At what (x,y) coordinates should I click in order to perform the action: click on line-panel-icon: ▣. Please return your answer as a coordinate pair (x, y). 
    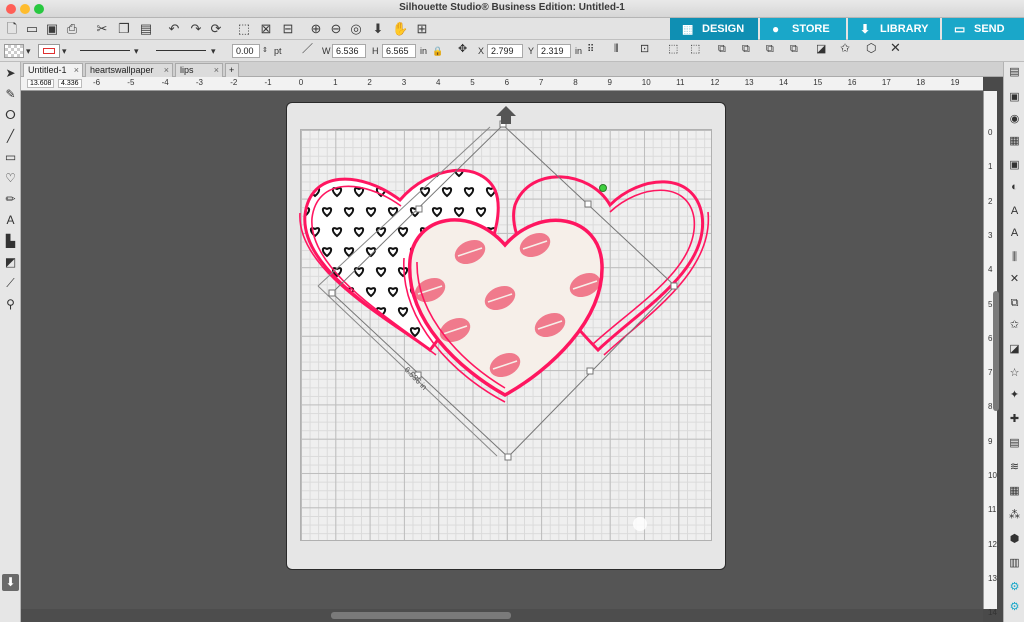
    Looking at the image, I should click on (1014, 165).